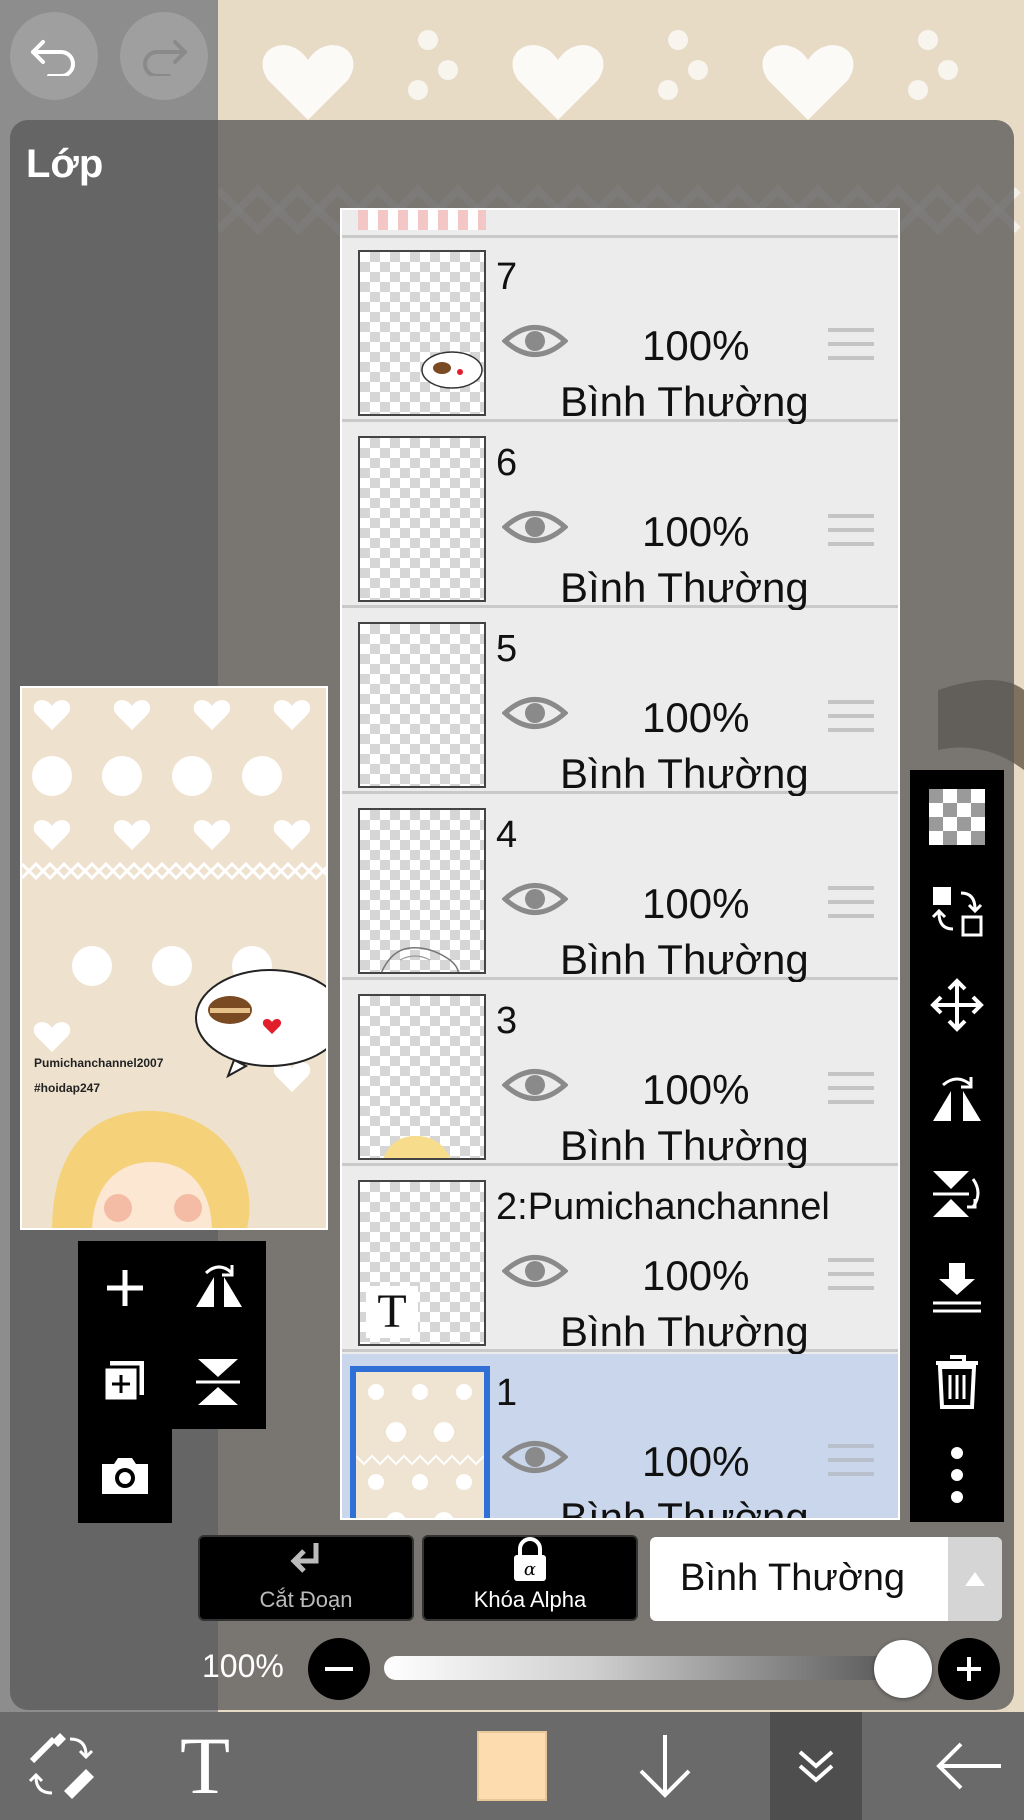 The width and height of the screenshot is (1024, 1820). What do you see at coordinates (620, 889) in the screenshot?
I see `layer-row: 4 100% Bình Thường` at bounding box center [620, 889].